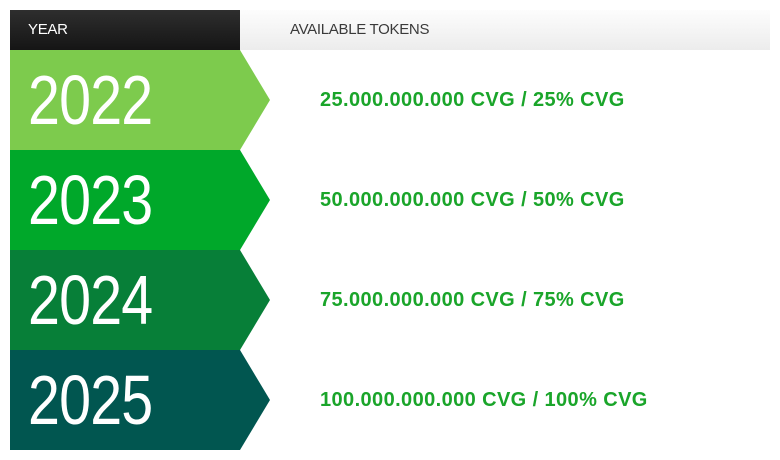 This screenshot has height=460, width=780. I want to click on available-tokens-value: 100.000.000.000 CVG / 100% CVG, so click(484, 400).